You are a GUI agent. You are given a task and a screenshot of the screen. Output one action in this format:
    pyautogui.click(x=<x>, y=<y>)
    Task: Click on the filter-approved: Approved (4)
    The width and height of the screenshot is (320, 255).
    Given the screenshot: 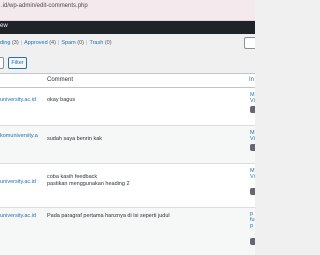 What is the action you would take?
    pyautogui.click(x=40, y=43)
    